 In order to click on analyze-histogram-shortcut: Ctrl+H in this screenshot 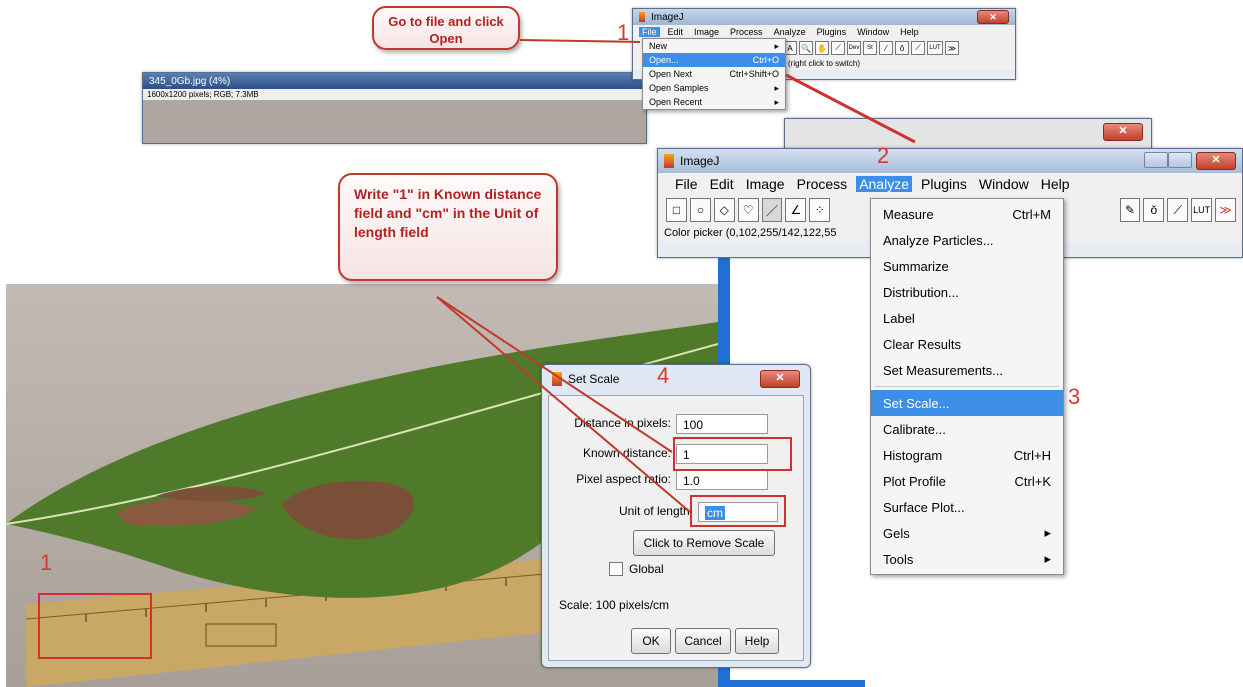, I will do `click(1032, 455)`.